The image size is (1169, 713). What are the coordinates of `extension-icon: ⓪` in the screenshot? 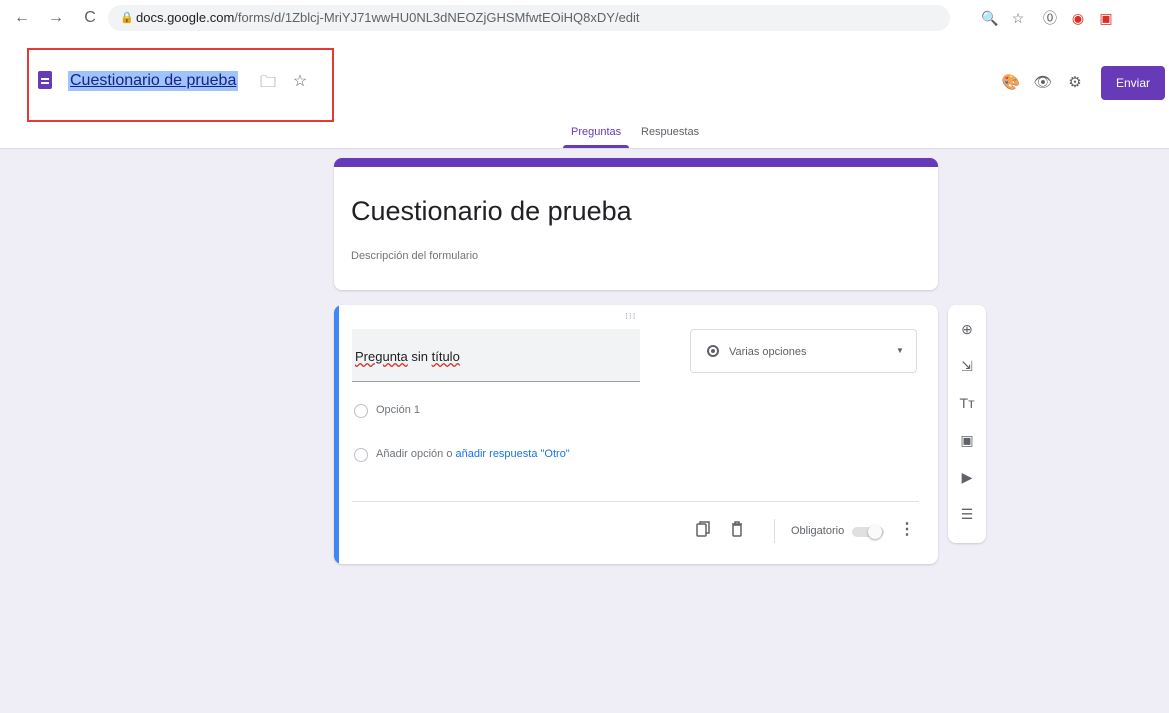 It's located at (1050, 18).